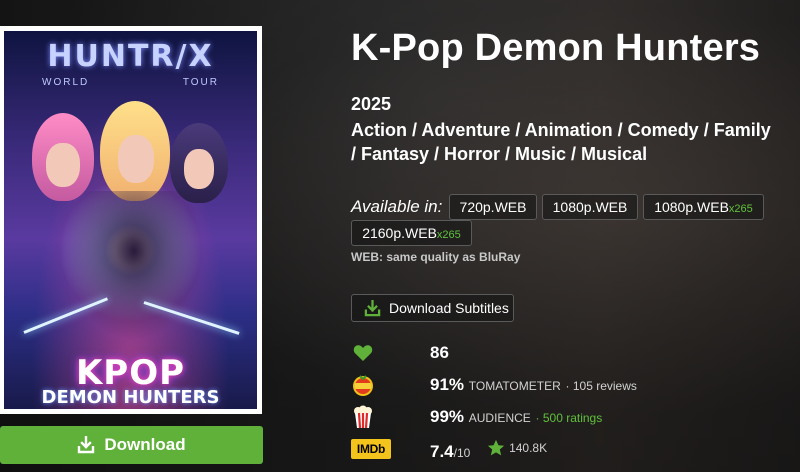 The image size is (800, 472). What do you see at coordinates (130, 56) in the screenshot?
I see `poster-brand-text: HUNTR/X` at bounding box center [130, 56].